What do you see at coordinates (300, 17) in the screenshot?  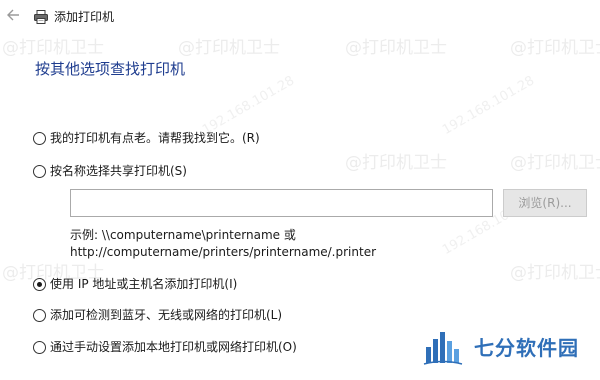 I see `title-bar: 添加打印机` at bounding box center [300, 17].